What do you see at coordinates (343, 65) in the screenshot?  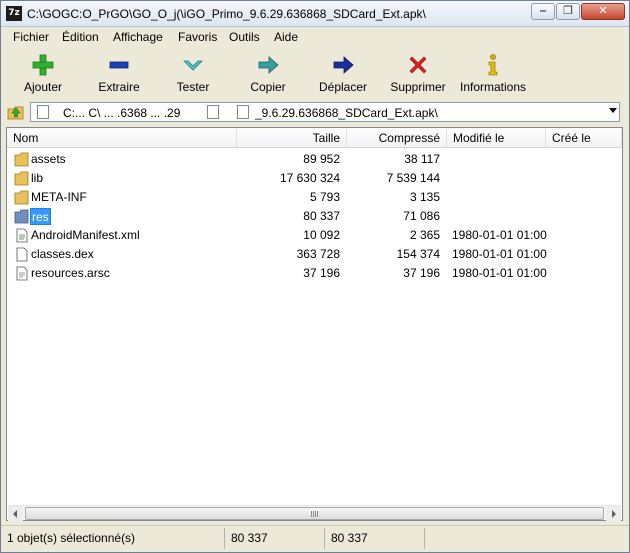 I see `move-arrow-icon` at bounding box center [343, 65].